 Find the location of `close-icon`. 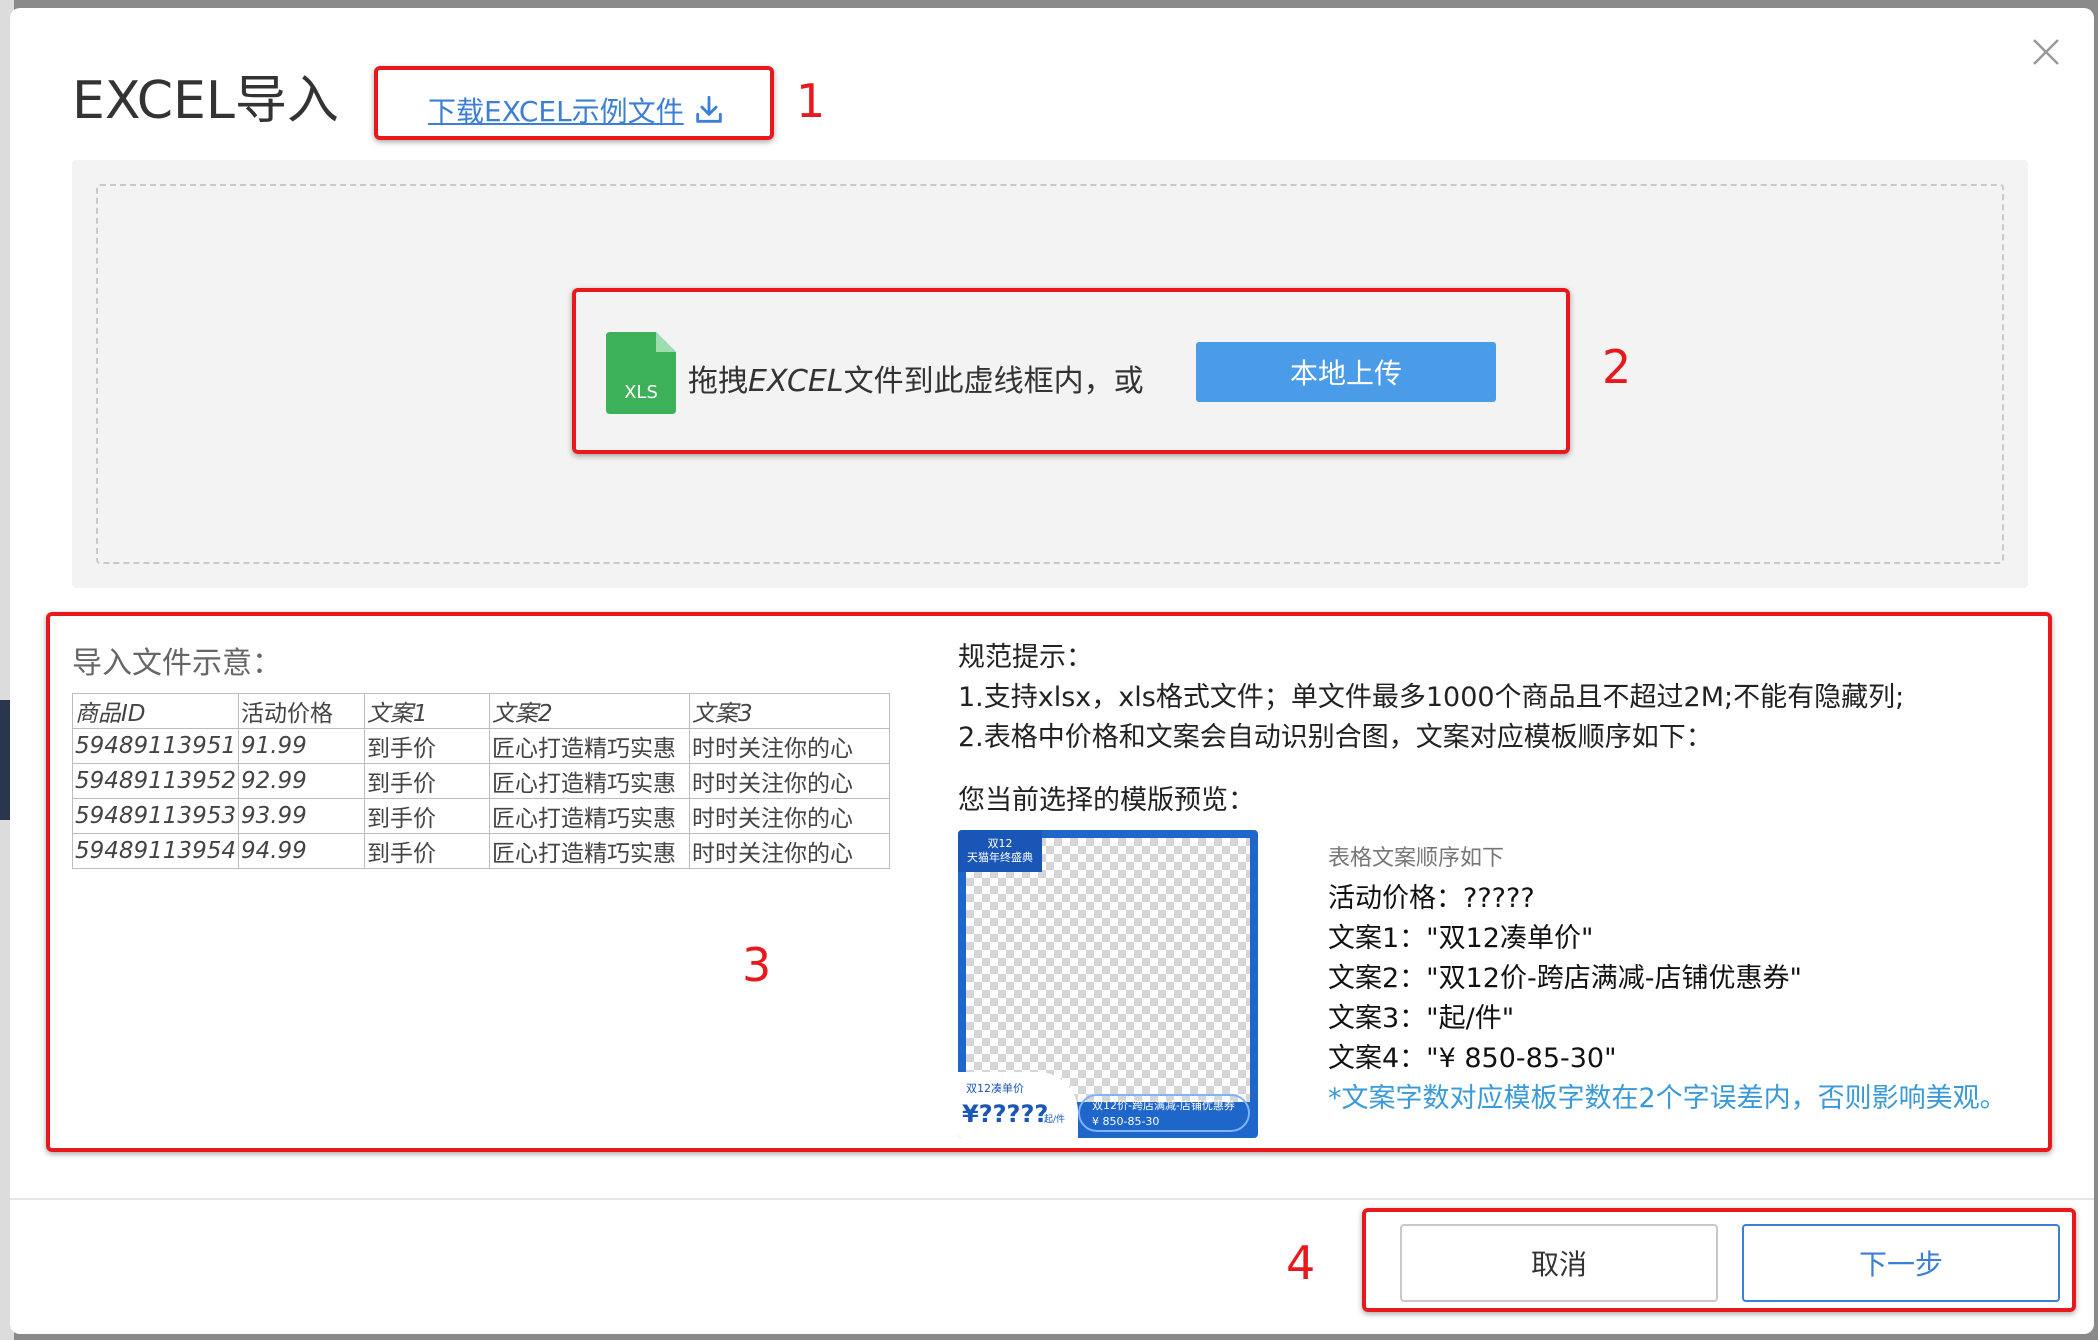

close-icon is located at coordinates (2046, 52).